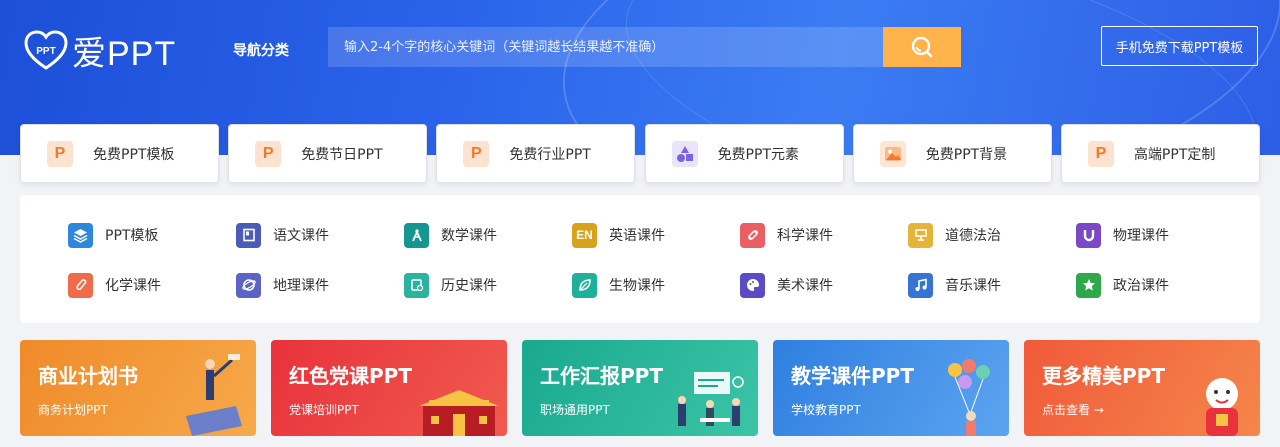 The image size is (1280, 447). What do you see at coordinates (805, 236) in the screenshot?
I see `subject-label: 科学课件` at bounding box center [805, 236].